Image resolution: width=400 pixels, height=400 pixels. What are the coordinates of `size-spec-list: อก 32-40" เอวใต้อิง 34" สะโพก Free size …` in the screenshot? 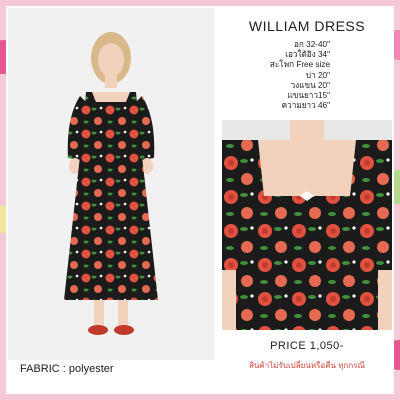 It's located at (276, 75).